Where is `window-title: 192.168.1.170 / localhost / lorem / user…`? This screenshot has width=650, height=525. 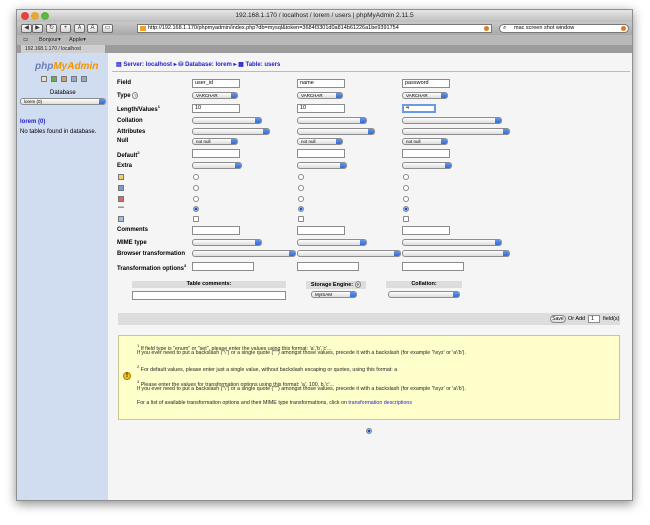
window-title: 192.168.1.170 / localhost / lorem / user… is located at coordinates (324, 15).